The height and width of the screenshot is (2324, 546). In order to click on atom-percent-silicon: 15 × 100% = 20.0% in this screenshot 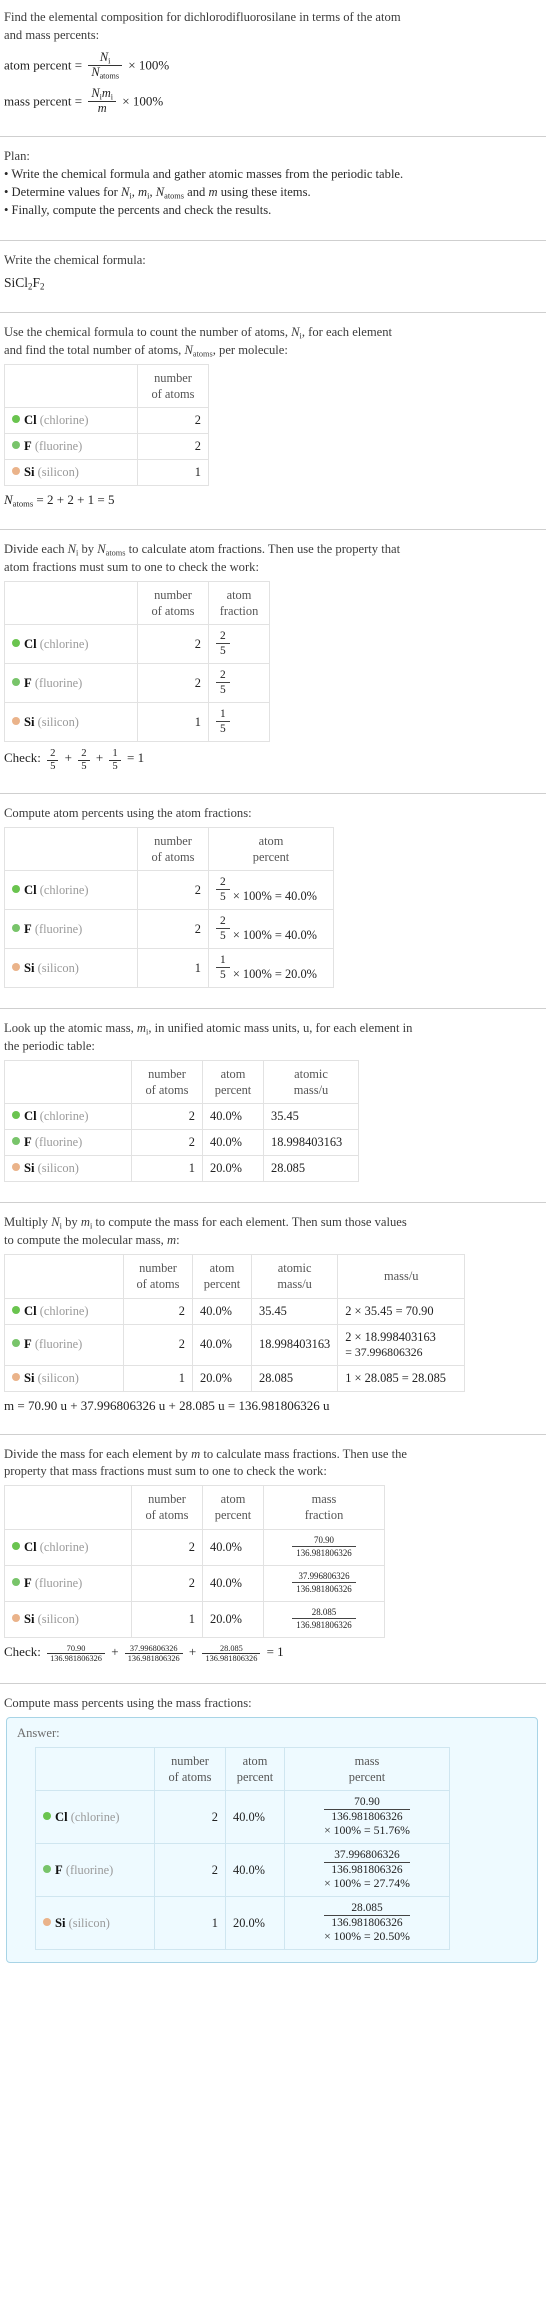, I will do `click(271, 968)`.